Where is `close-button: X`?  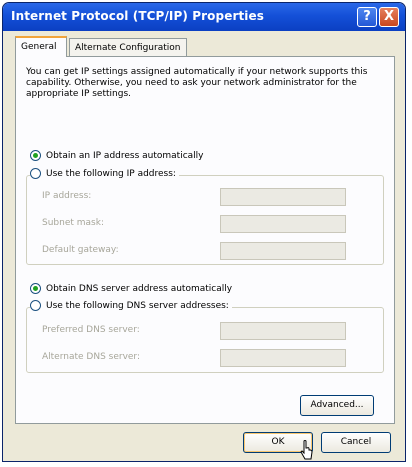 close-button: X is located at coordinates (389, 17).